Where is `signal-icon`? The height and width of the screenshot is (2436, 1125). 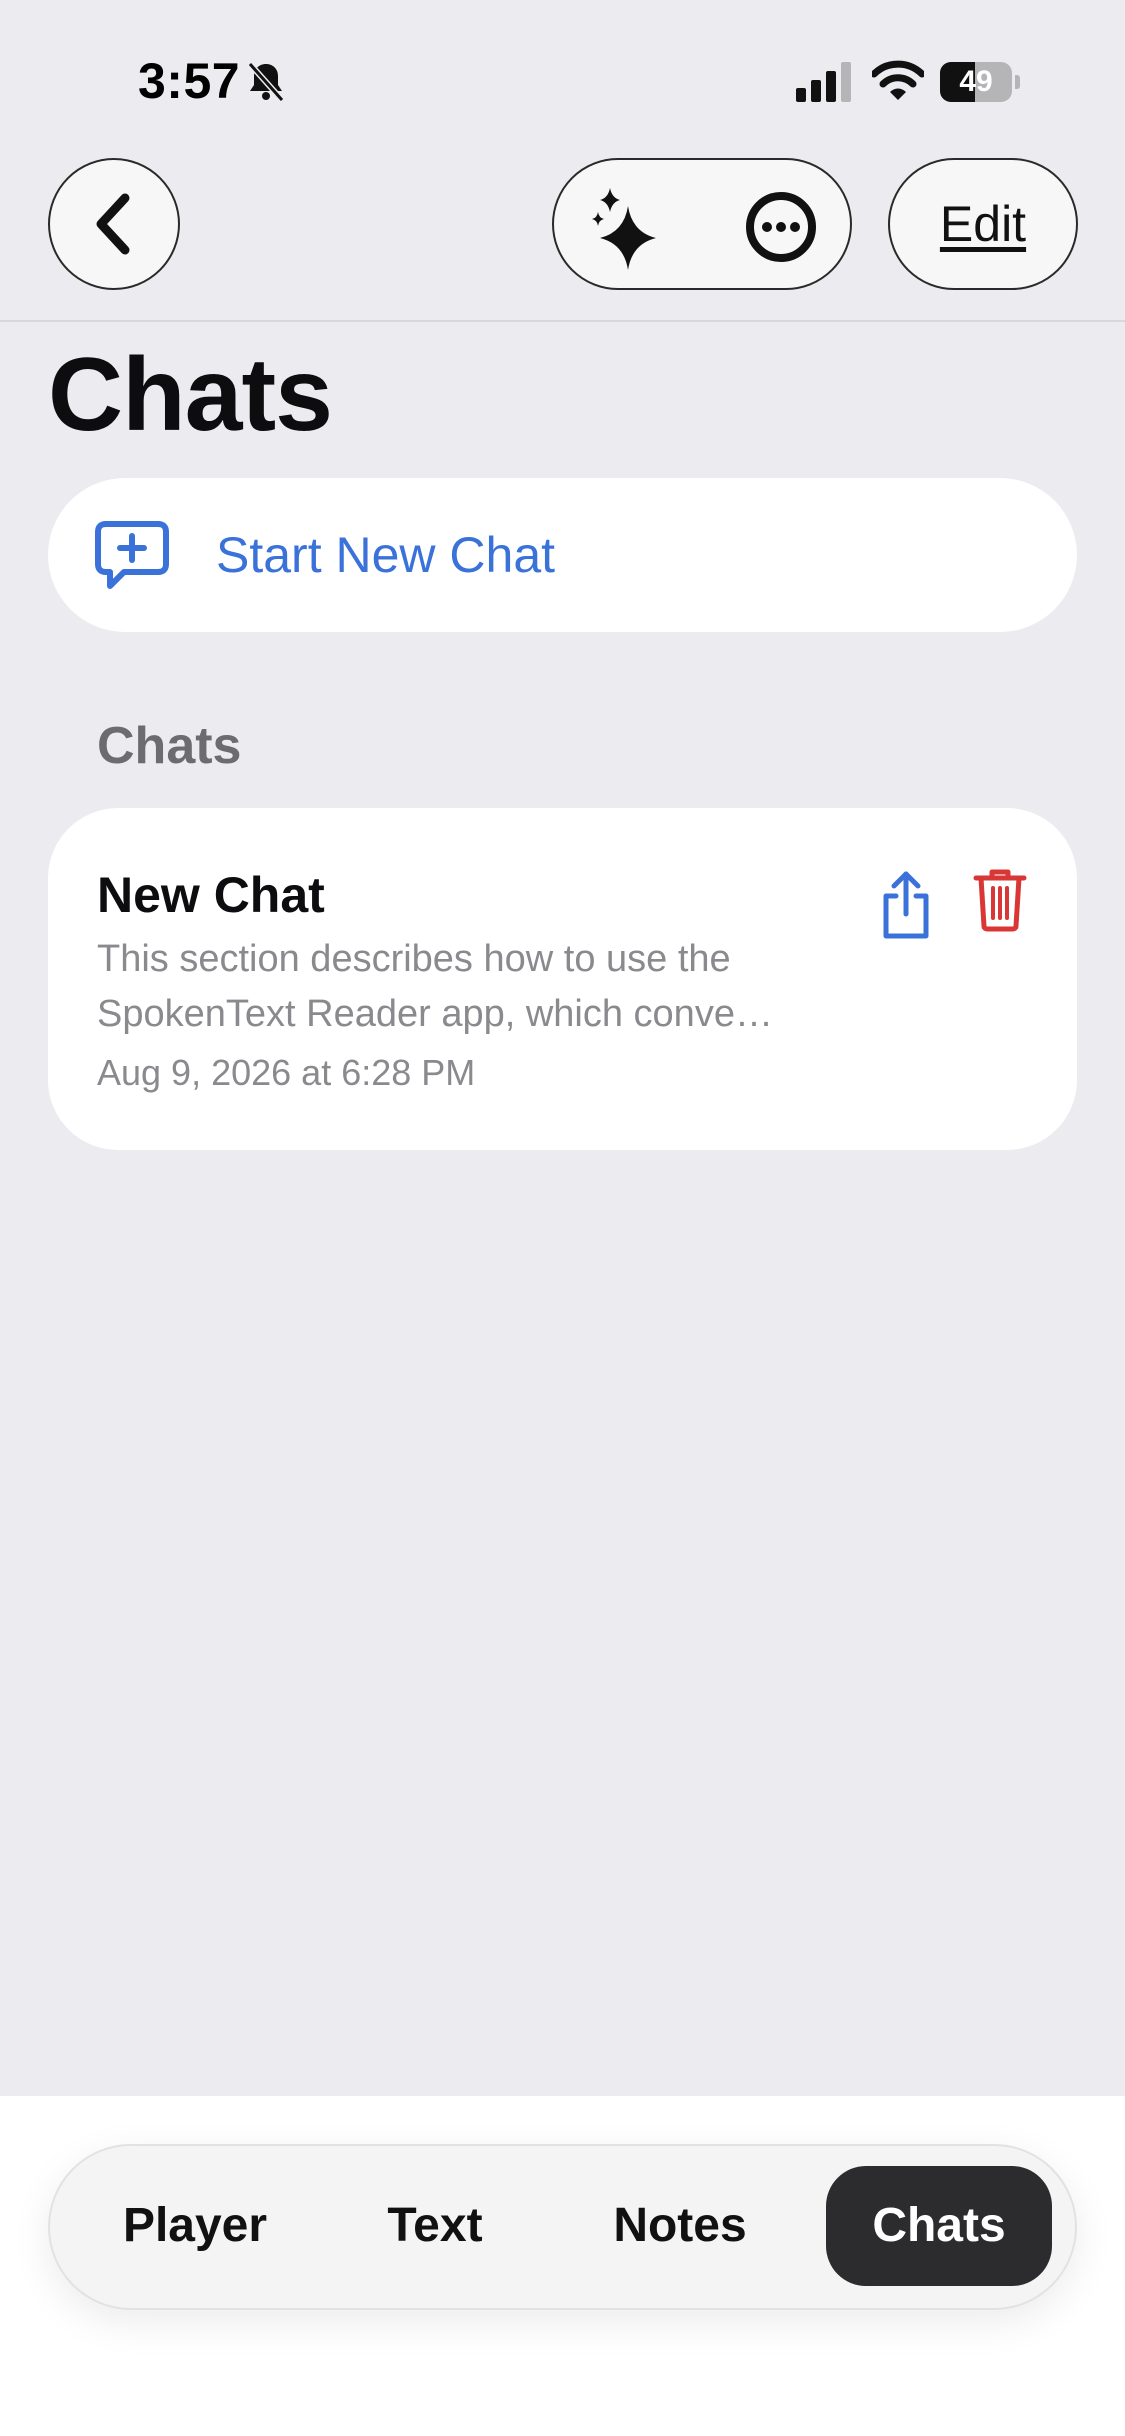
signal-icon is located at coordinates (823, 82).